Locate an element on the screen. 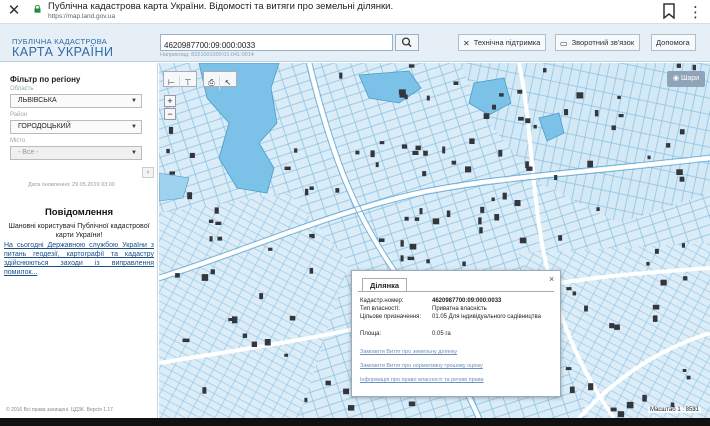 Image resolution: width=710 pixels, height=426 pixels. oblast-select: ЛЬВІВСЬКА ▼ is located at coordinates (76, 101).